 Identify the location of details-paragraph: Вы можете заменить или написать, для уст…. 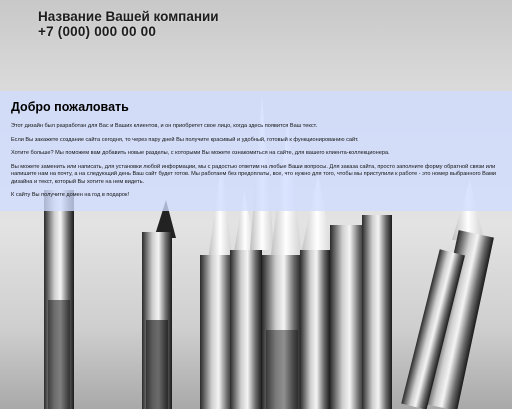
(253, 174).